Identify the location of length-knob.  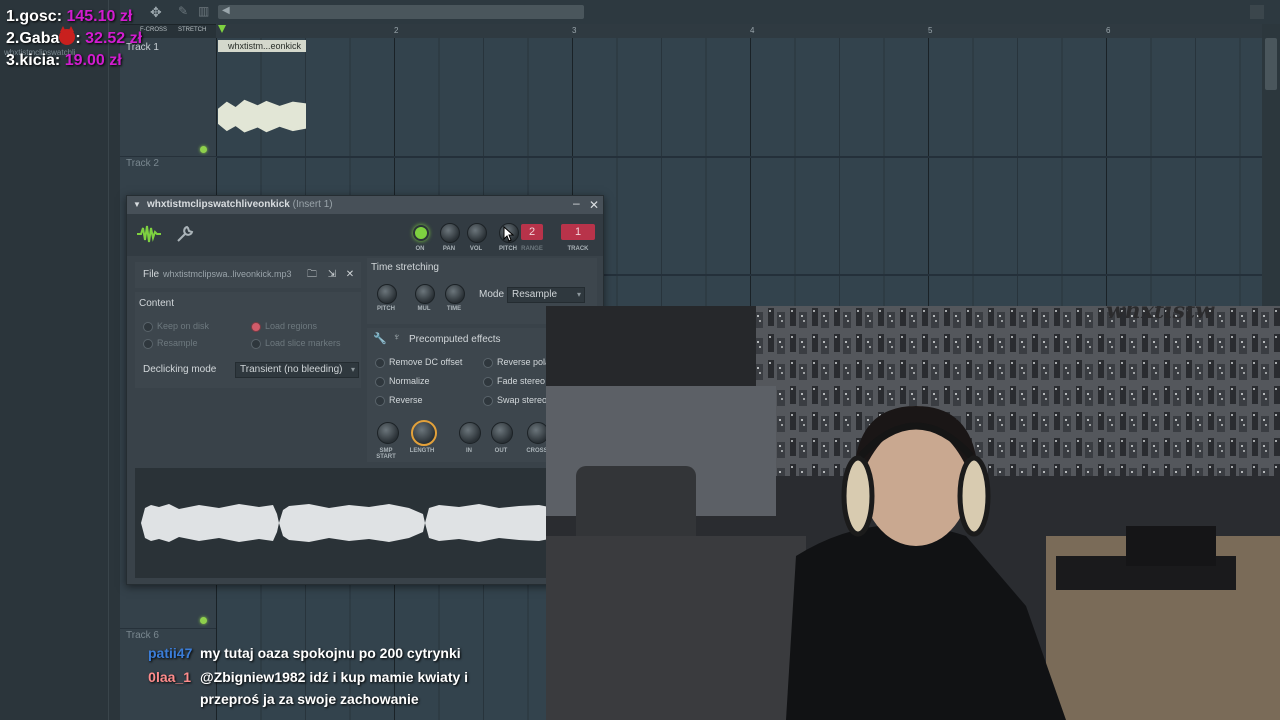
(424, 433).